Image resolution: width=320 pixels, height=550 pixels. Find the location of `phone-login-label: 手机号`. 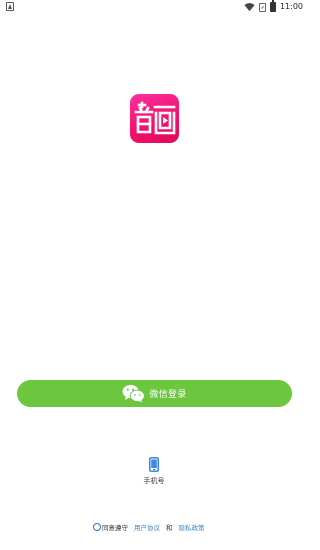

phone-login-label: 手机号 is located at coordinates (154, 481).